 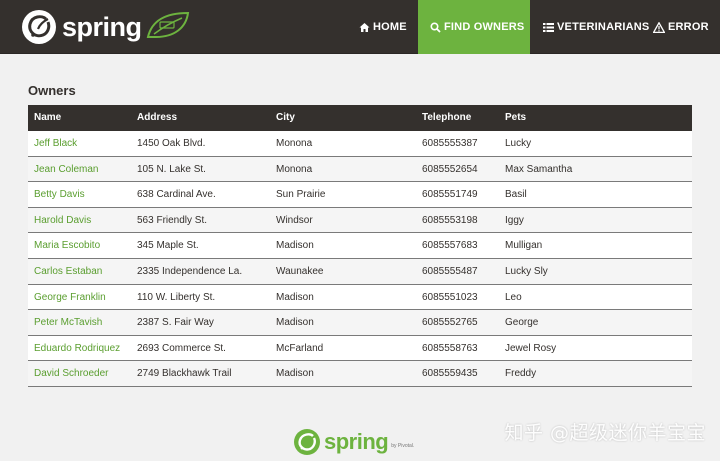 I want to click on owner-city: Windsor, so click(x=294, y=220).